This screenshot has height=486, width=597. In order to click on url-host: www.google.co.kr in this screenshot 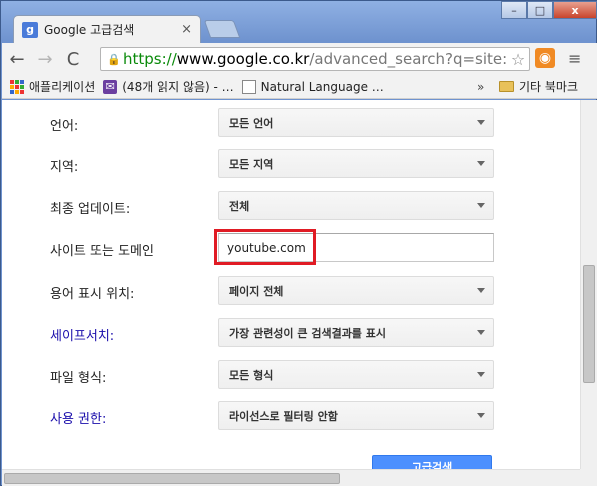, I will do `click(243, 59)`.